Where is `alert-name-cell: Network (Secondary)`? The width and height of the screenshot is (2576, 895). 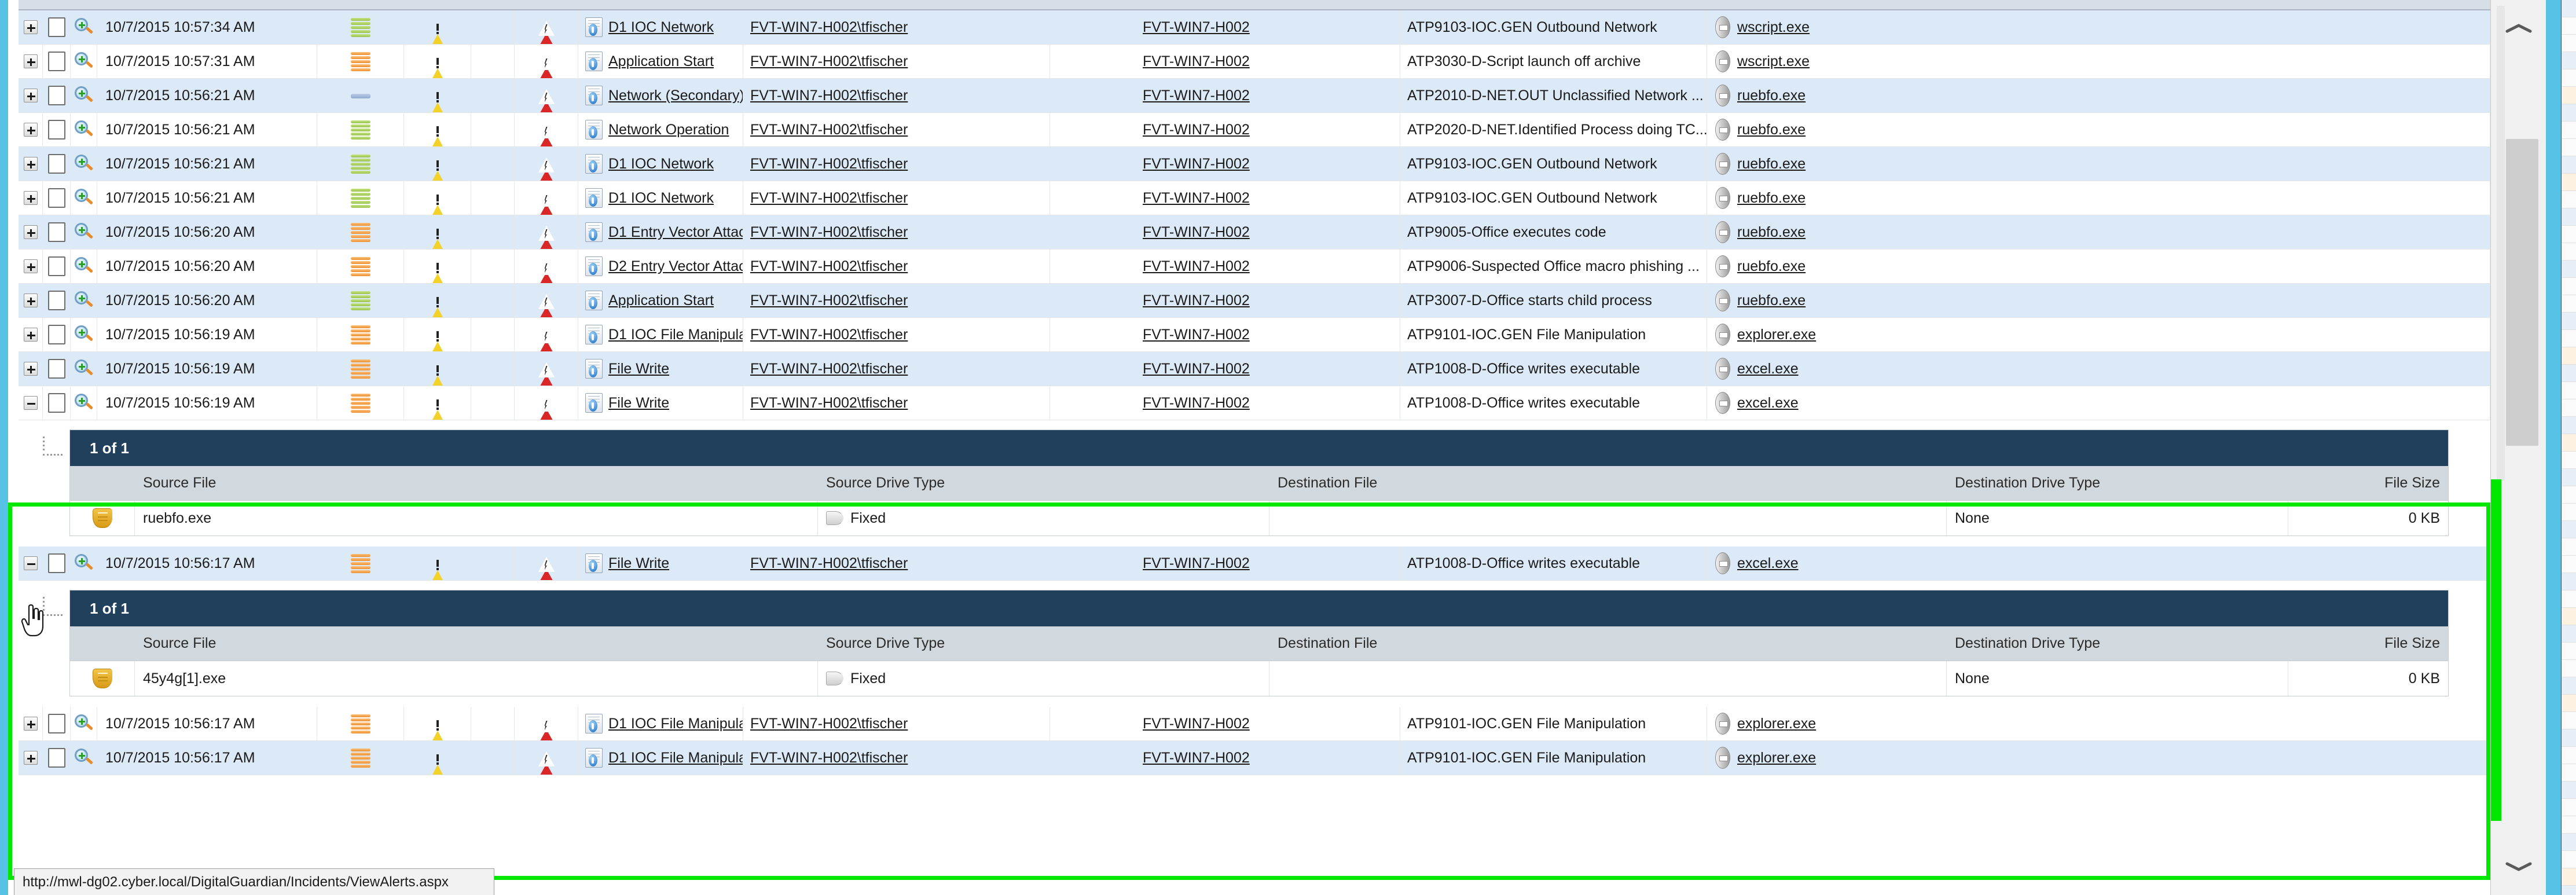
alert-name-cell: Network (Secondary) is located at coordinates (660, 96).